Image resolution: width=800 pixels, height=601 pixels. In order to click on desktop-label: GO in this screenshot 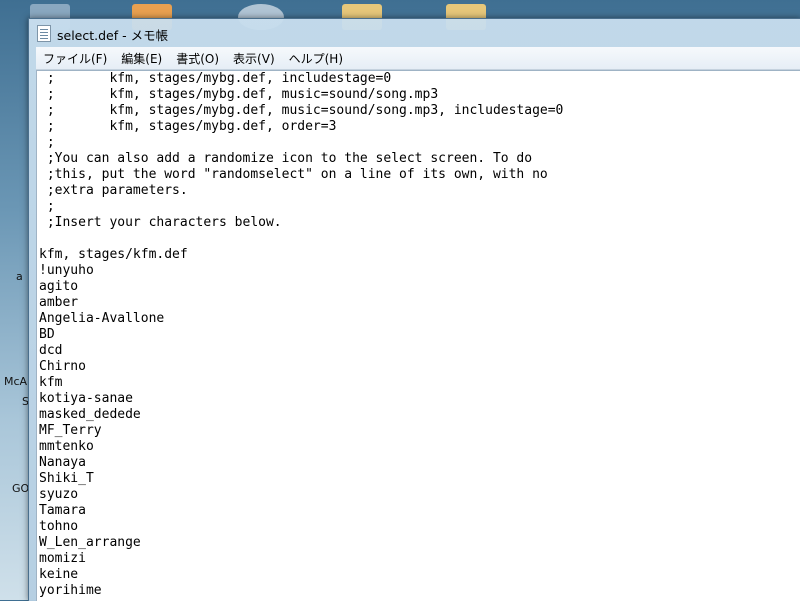, I will do `click(21, 488)`.